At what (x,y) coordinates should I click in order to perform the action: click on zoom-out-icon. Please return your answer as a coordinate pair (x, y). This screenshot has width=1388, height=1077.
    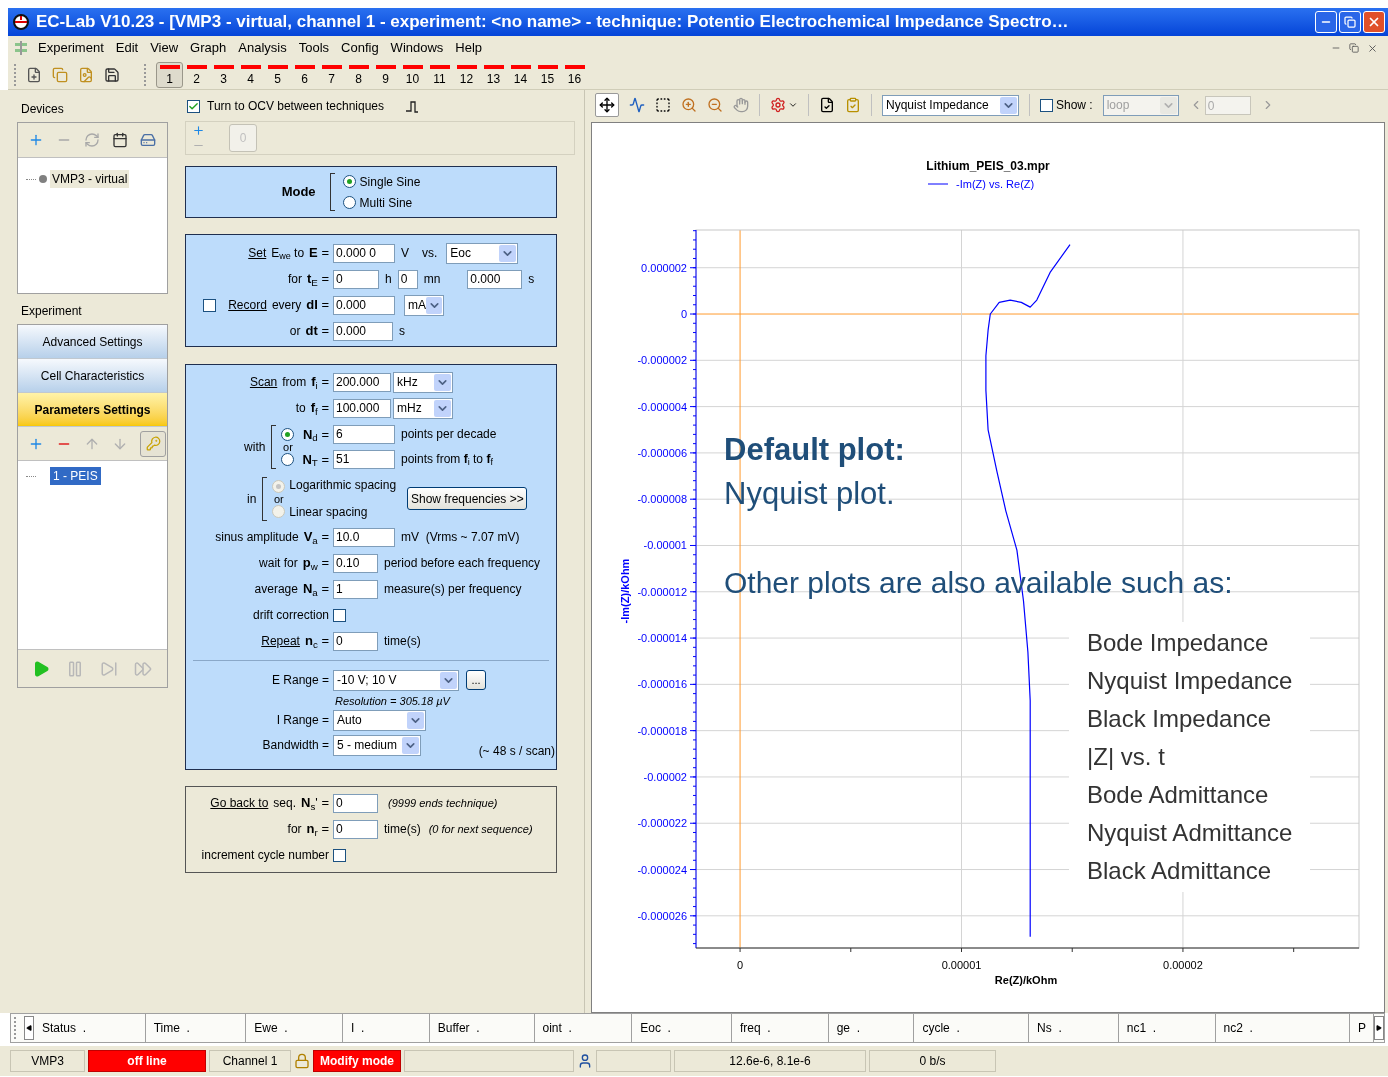
    Looking at the image, I should click on (715, 105).